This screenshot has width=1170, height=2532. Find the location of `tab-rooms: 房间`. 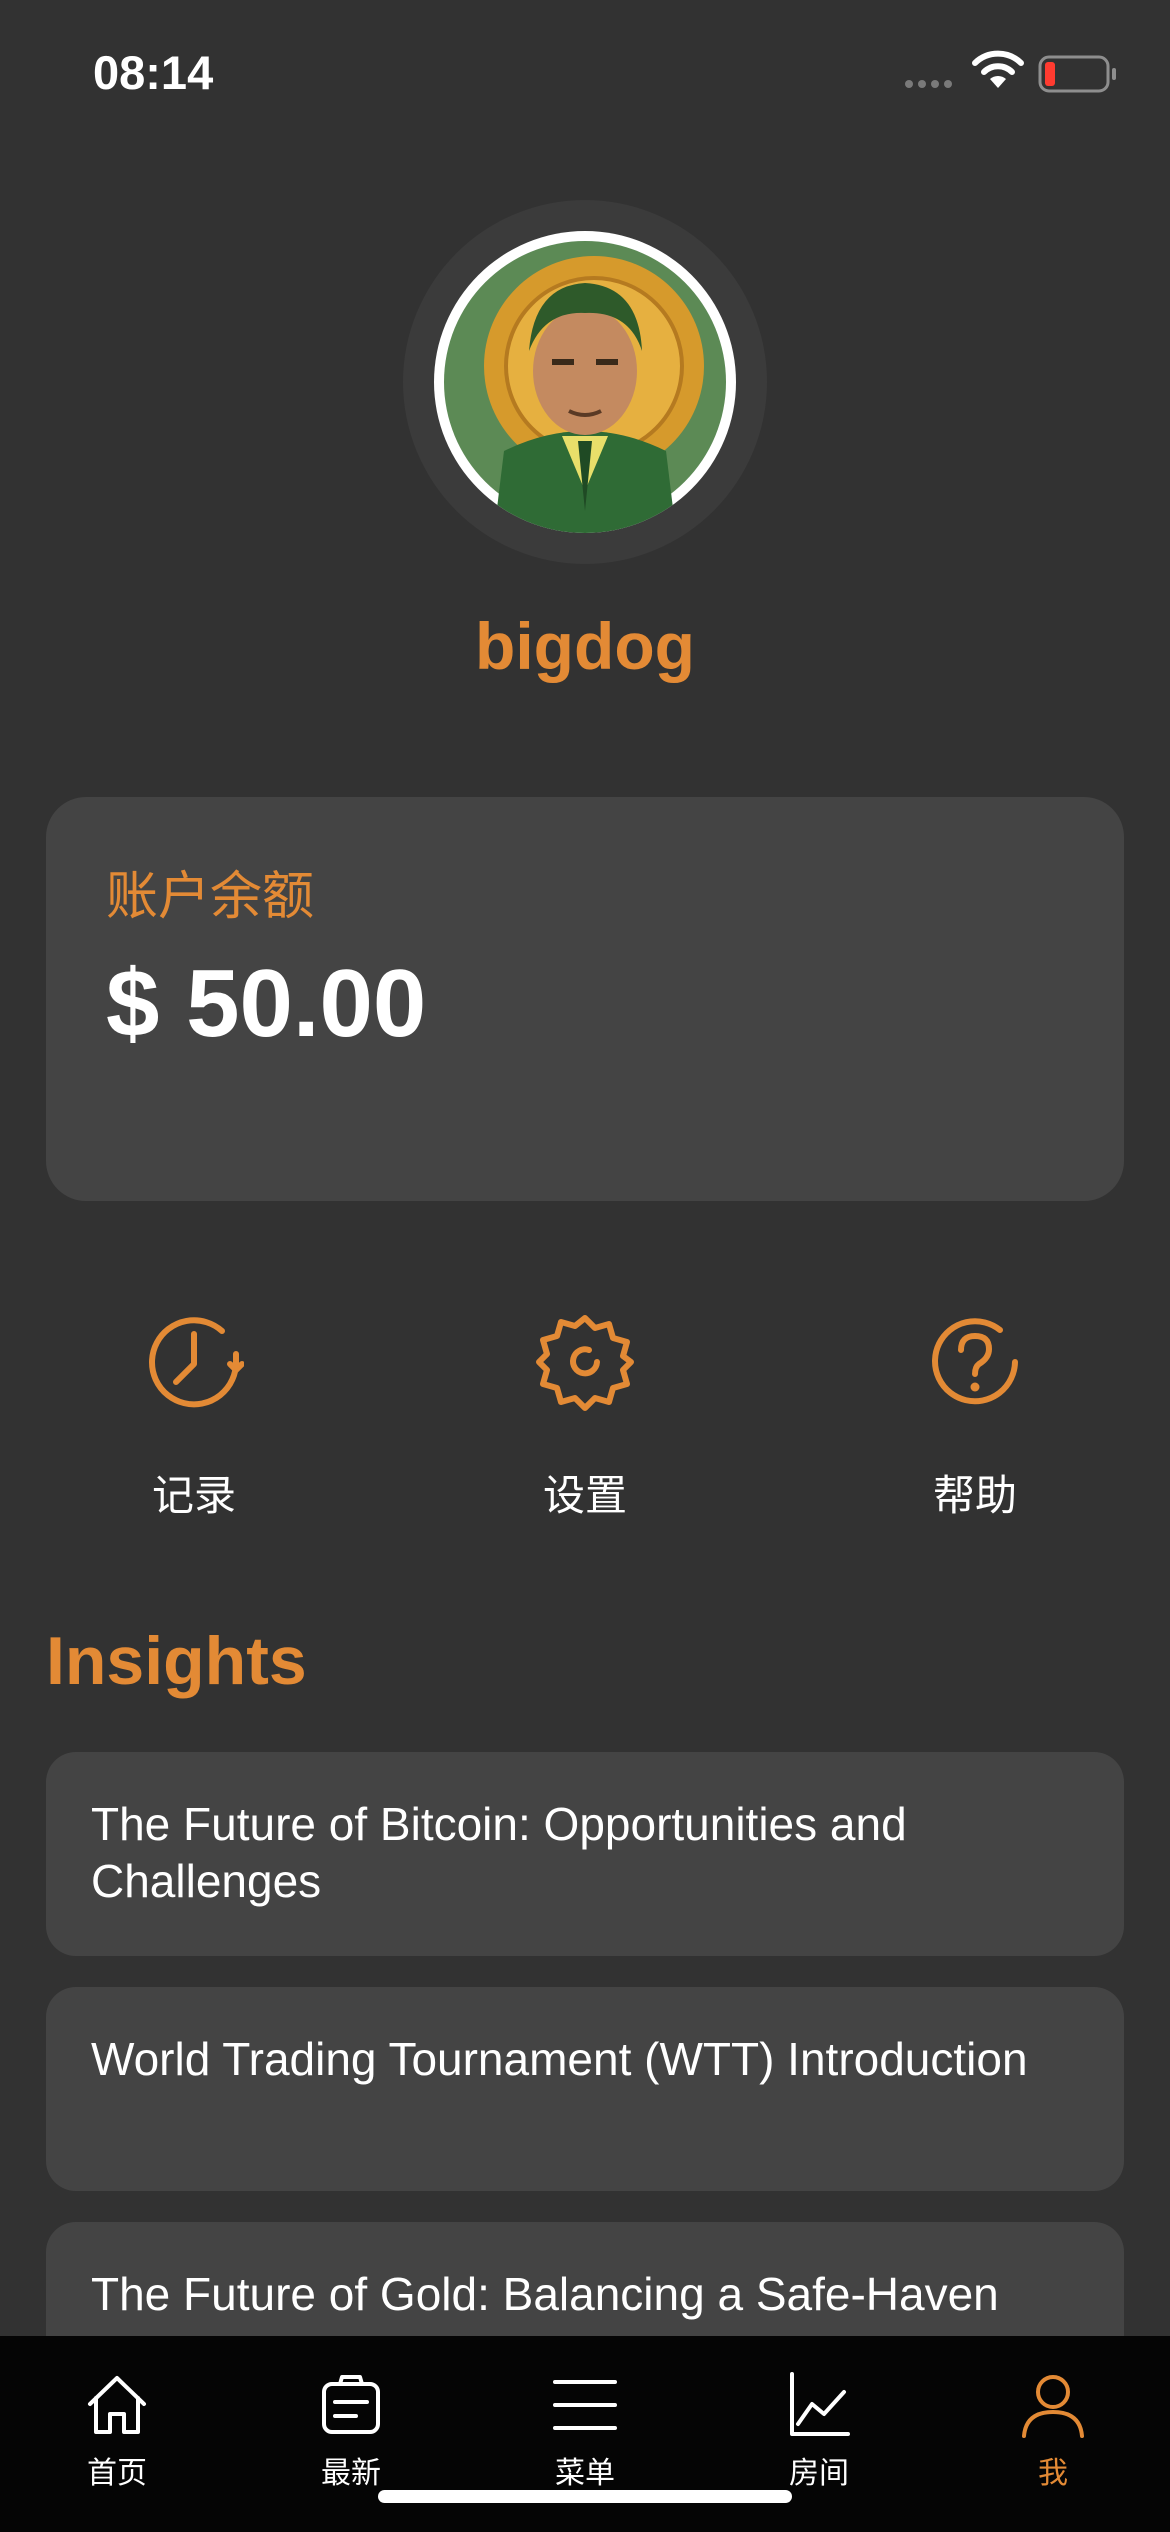

tab-rooms: 房间 is located at coordinates (819, 2432).